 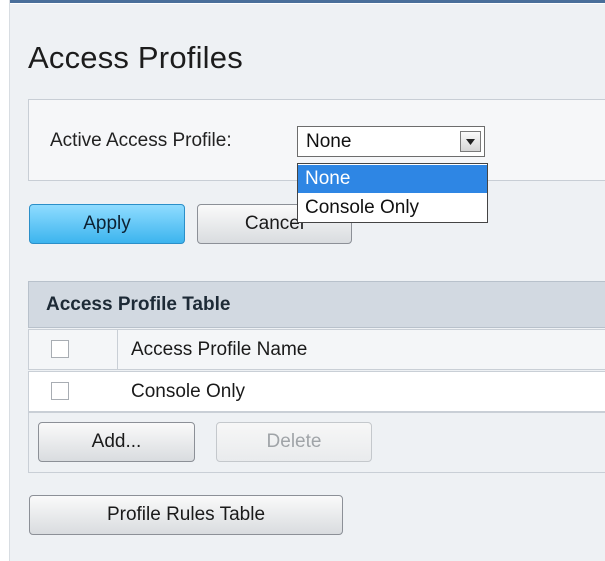 I want to click on select-all-checkbox, so click(x=60, y=349).